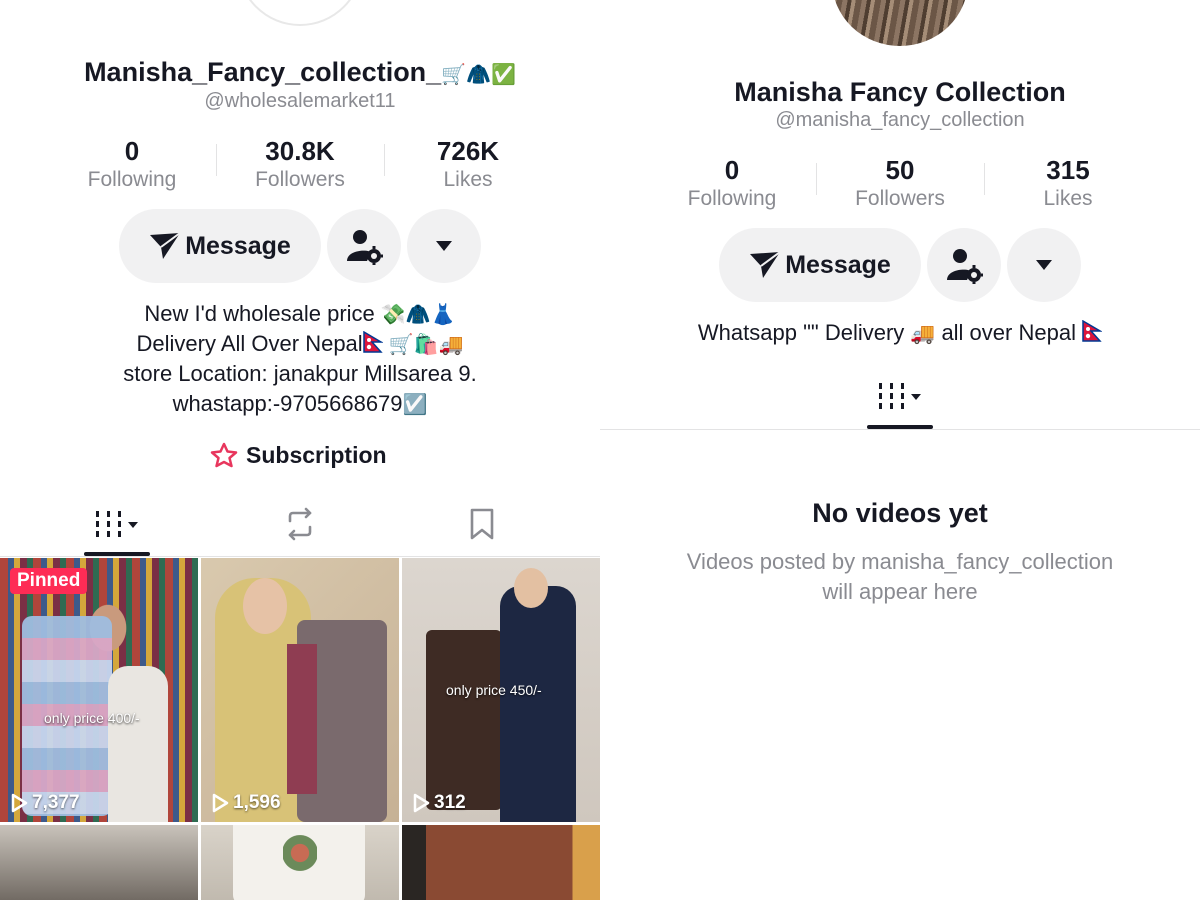 The height and width of the screenshot is (900, 1200). What do you see at coordinates (900, 92) in the screenshot?
I see `profile-display-name: Manisha Fancy Collection` at bounding box center [900, 92].